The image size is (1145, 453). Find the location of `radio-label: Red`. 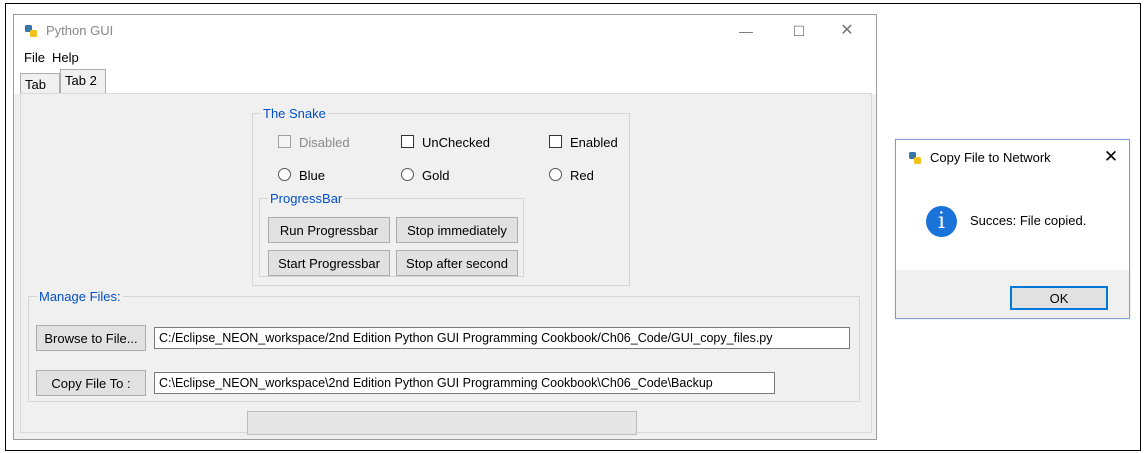

radio-label: Red is located at coordinates (582, 175).